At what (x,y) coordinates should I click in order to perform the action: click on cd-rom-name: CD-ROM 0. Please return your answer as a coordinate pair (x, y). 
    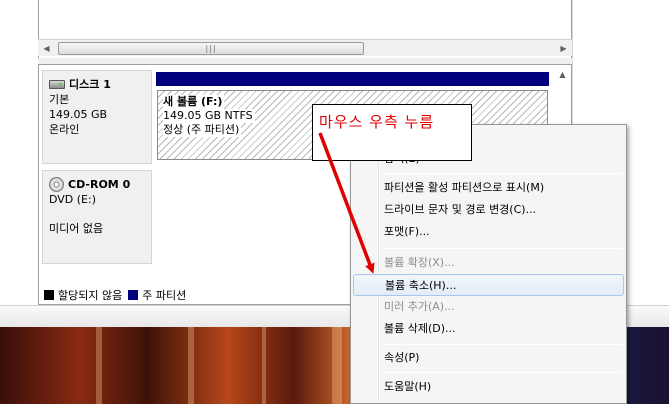
    Looking at the image, I should click on (99, 184).